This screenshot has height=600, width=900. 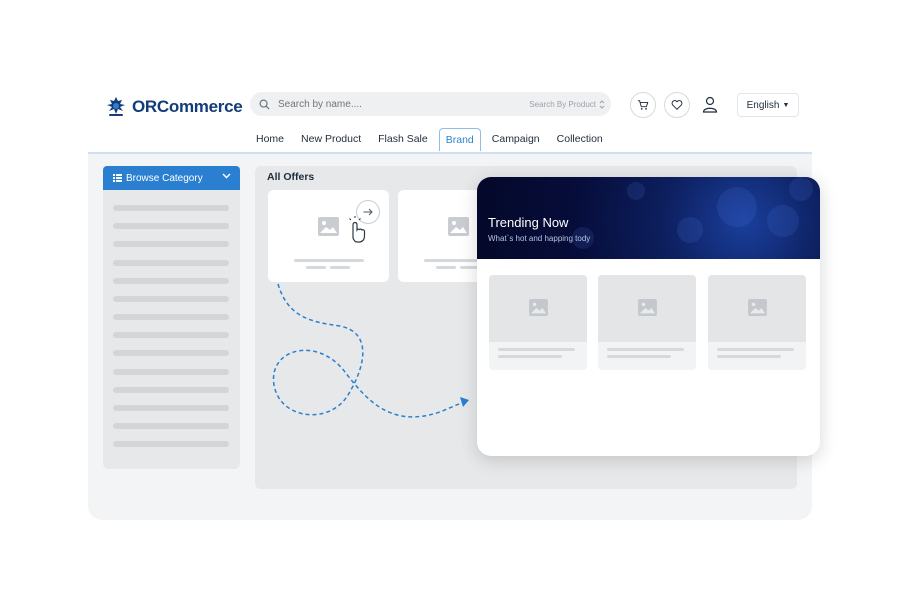 I want to click on trending-subtitle: What`s hot and happing tody, so click(x=539, y=238).